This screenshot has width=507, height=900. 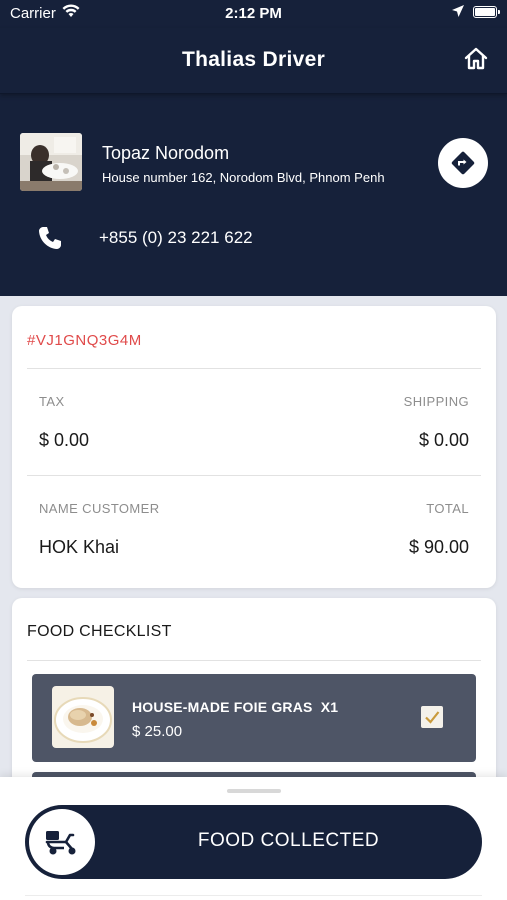 I want to click on food-item-name: HOUSE-MADE FOIE GRAS X1, so click(x=235, y=707).